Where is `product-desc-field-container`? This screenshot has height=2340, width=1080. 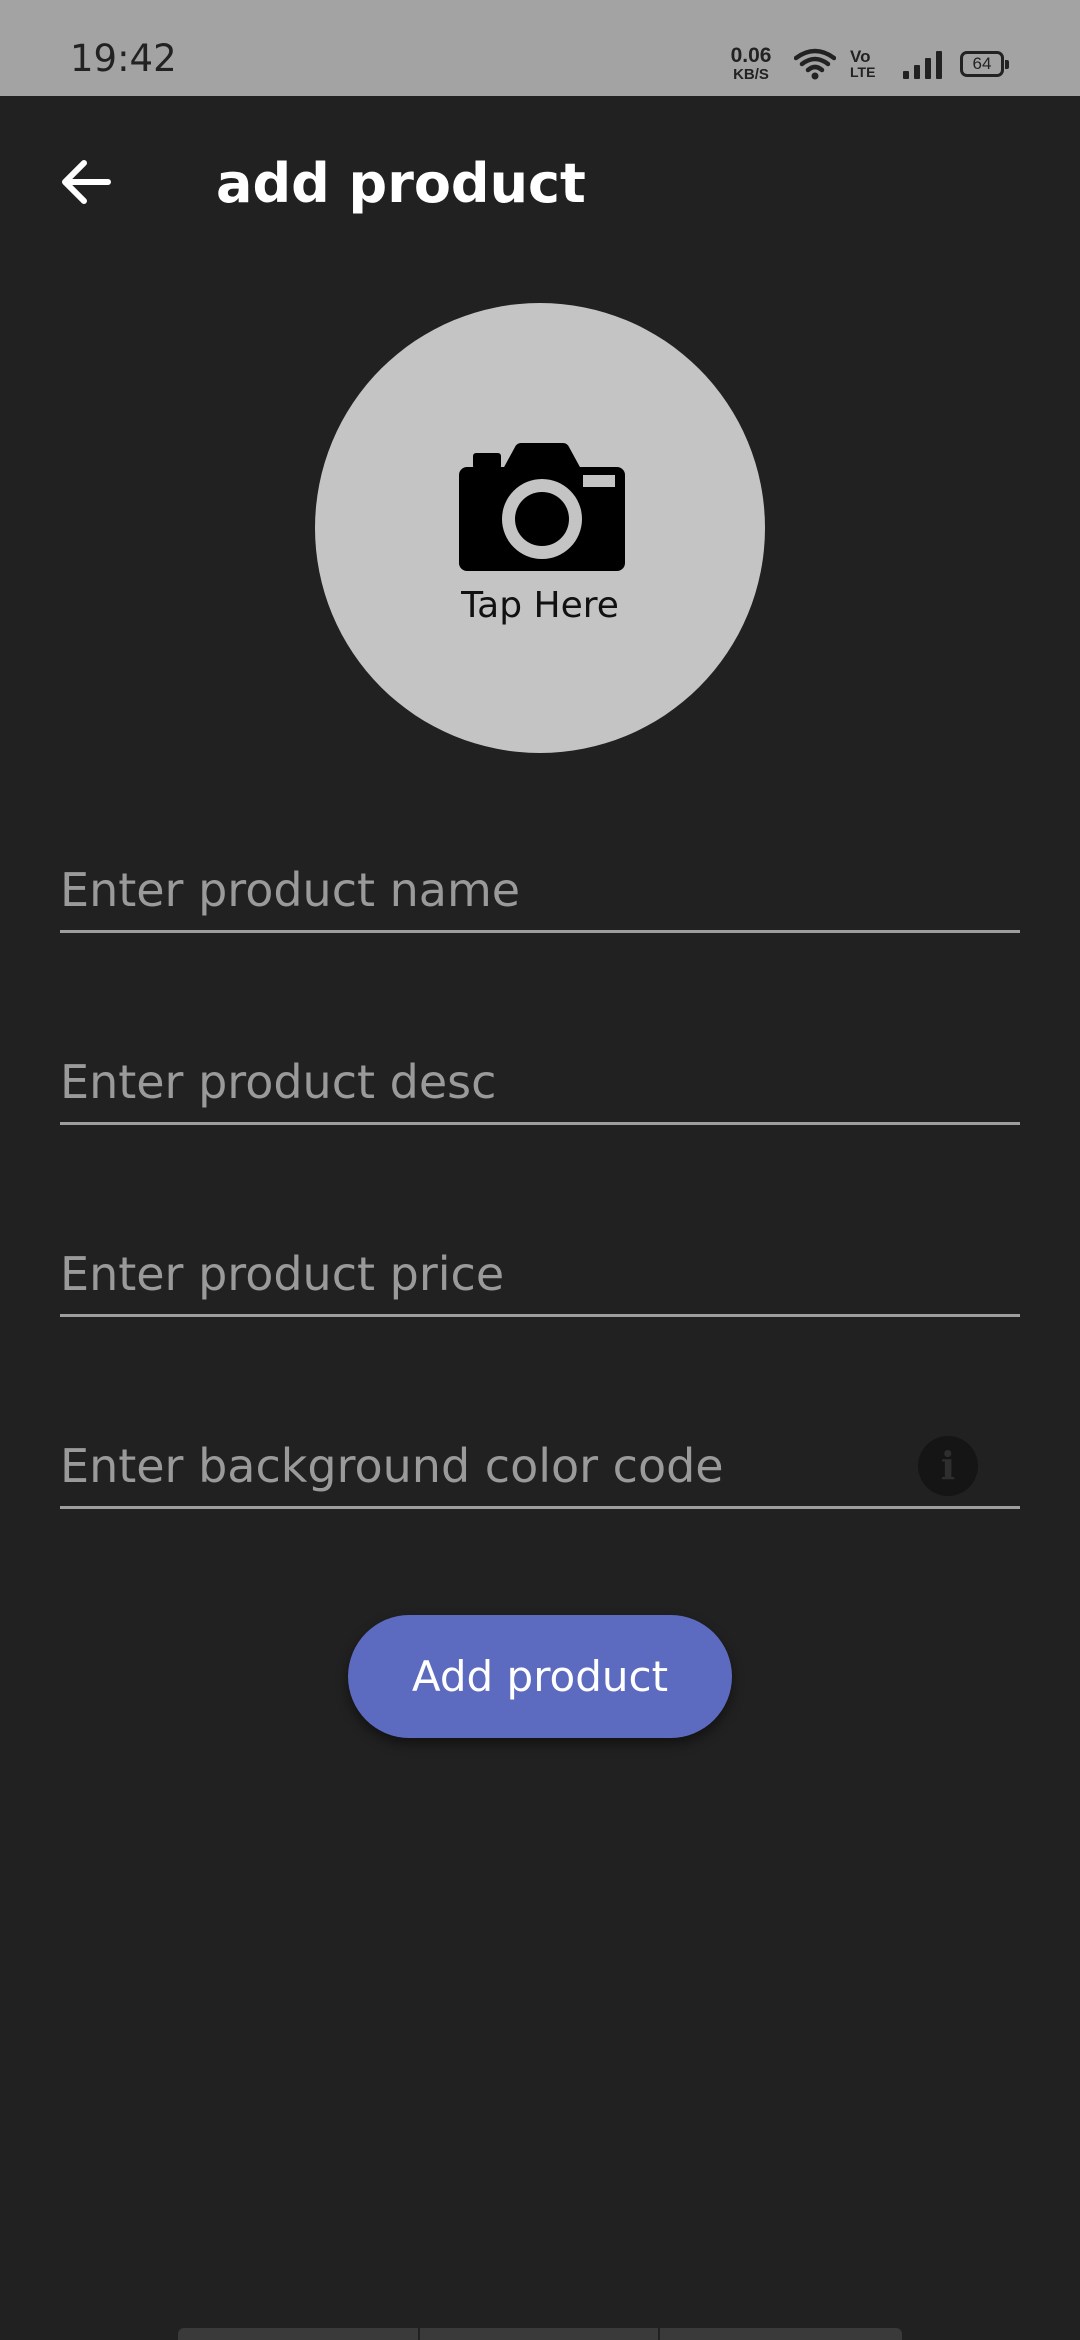 product-desc-field-container is located at coordinates (540, 1073).